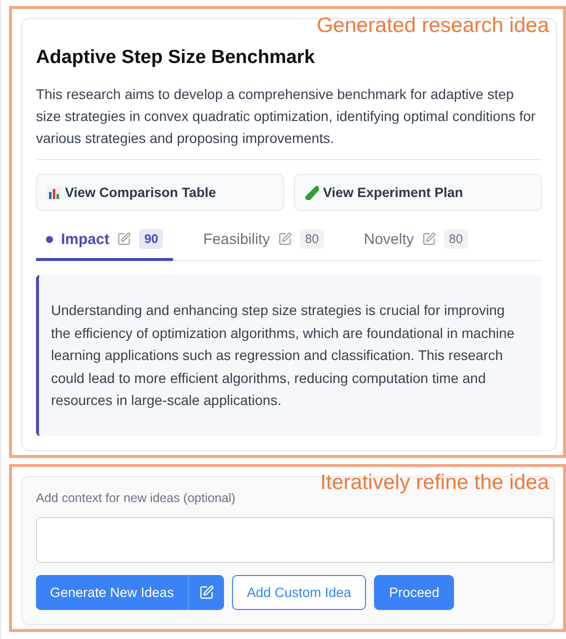  What do you see at coordinates (434, 482) in the screenshot?
I see `annotation-label: Iteratively refine the idea` at bounding box center [434, 482].